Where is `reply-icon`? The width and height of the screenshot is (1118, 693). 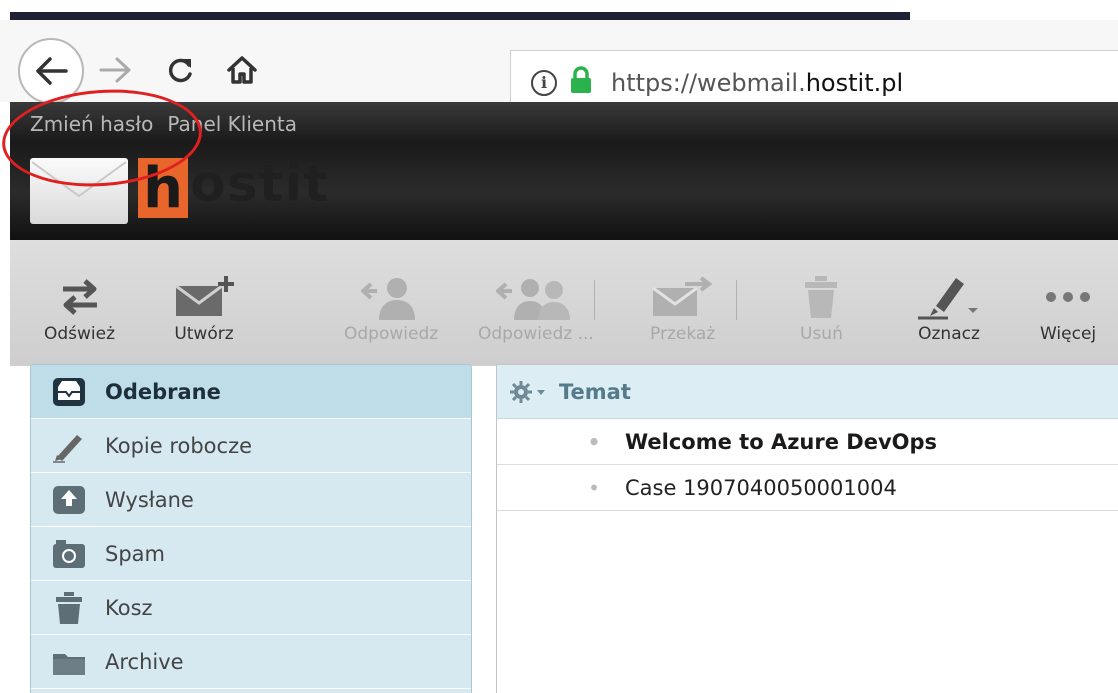
reply-icon is located at coordinates (391, 297).